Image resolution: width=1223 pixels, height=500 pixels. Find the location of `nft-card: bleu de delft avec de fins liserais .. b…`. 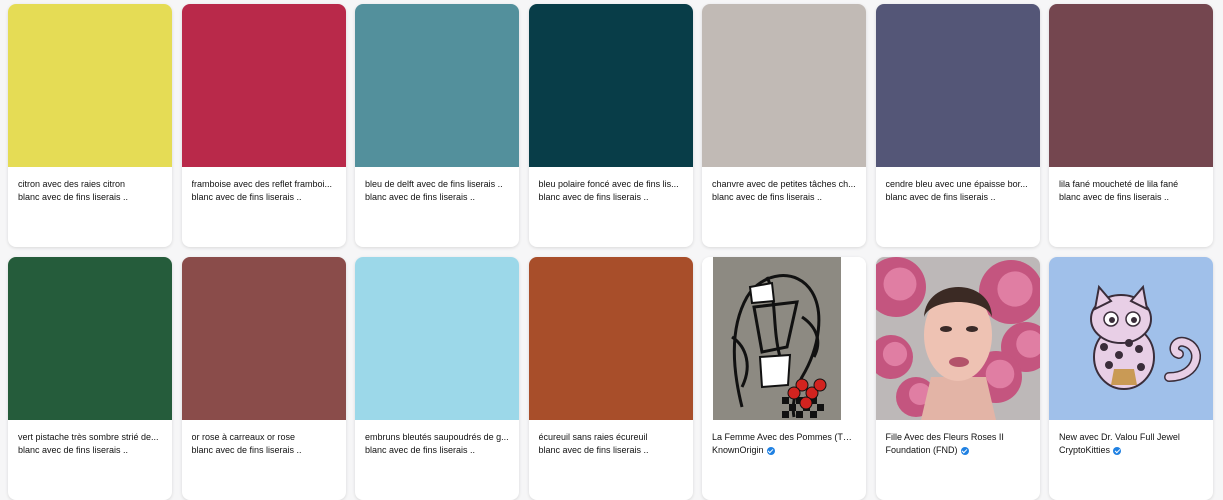

nft-card: bleu de delft avec de fins liserais .. b… is located at coordinates (437, 125).